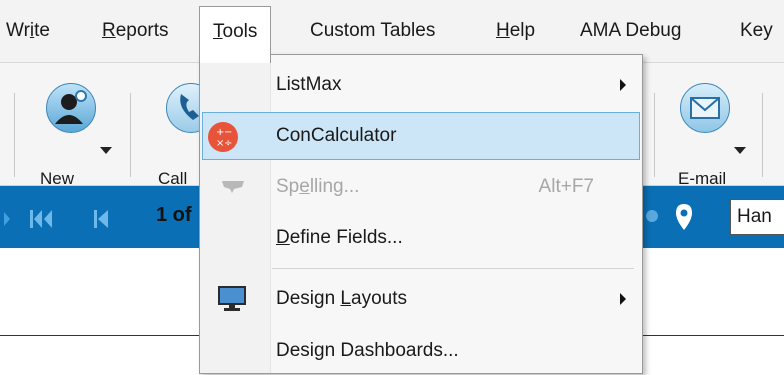  Describe the element at coordinates (7, 219) in the screenshot. I see `partial-arrow-icon` at that location.